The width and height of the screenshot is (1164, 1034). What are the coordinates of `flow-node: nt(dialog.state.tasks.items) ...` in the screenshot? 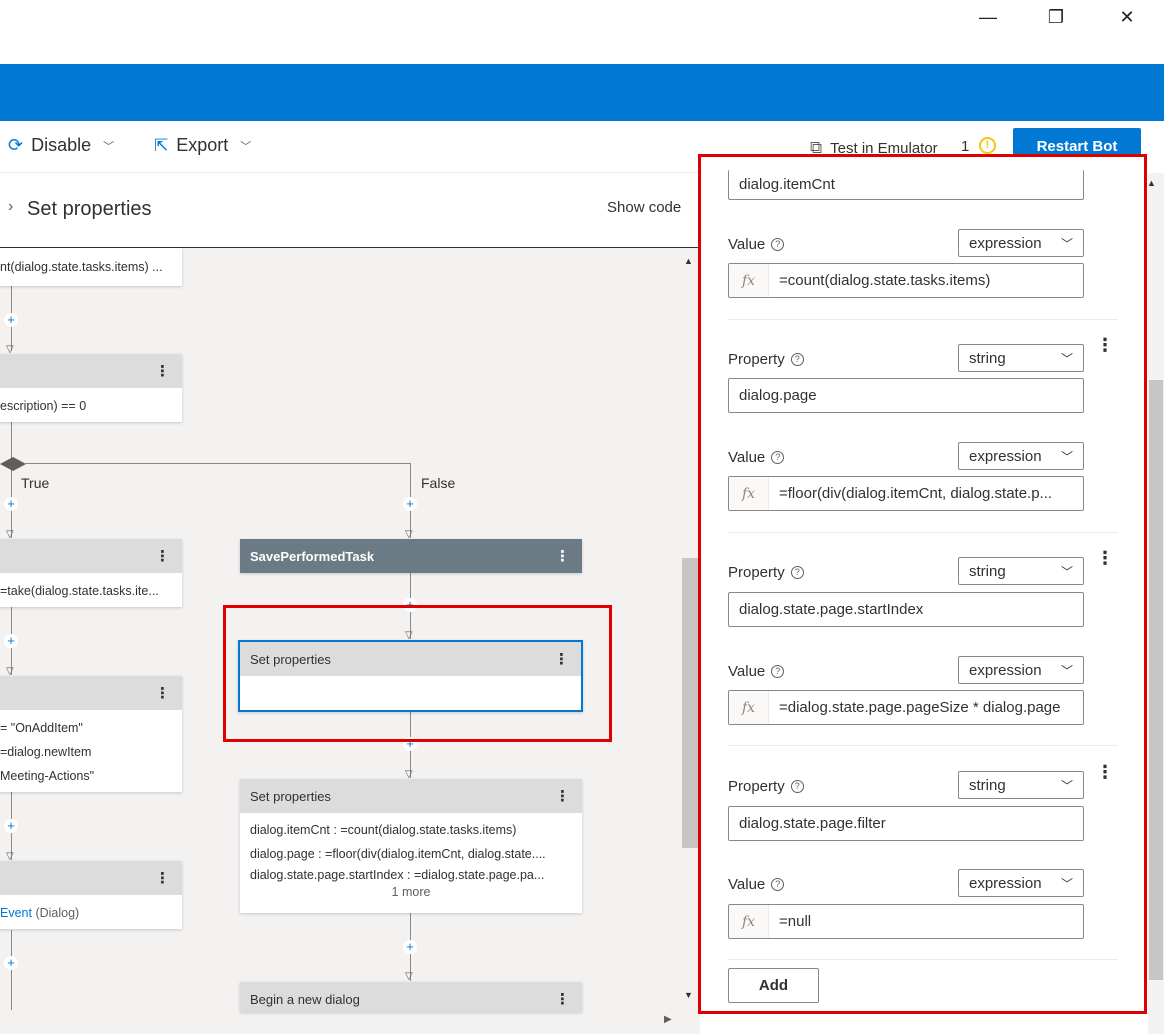 It's located at (91, 267).